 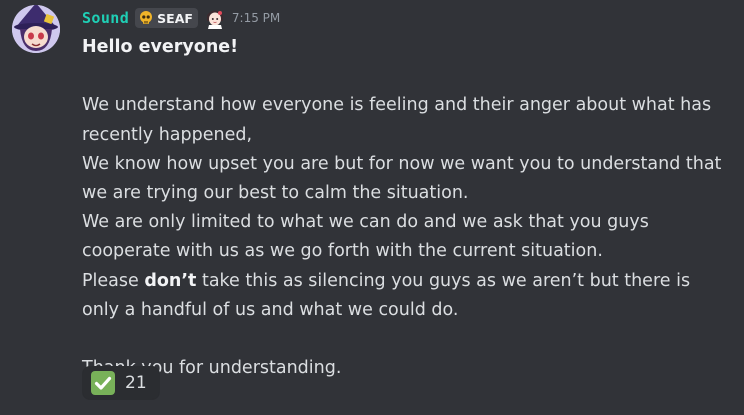 I want to click on username: Sound, so click(x=105, y=18).